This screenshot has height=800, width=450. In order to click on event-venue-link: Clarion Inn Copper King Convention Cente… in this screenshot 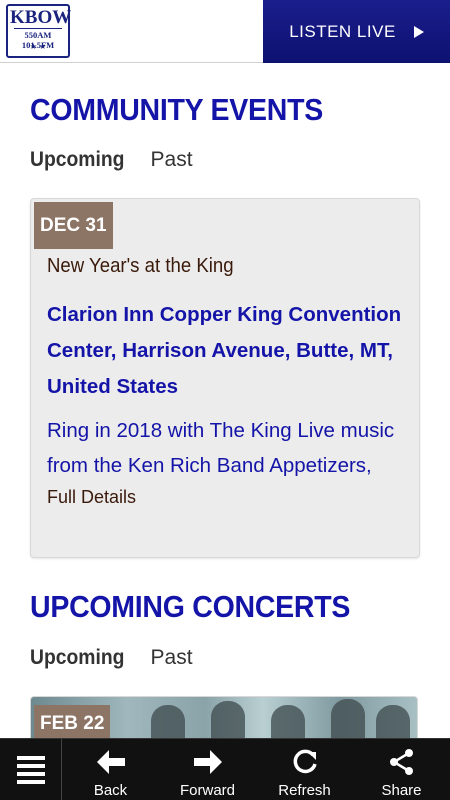, I will do `click(227, 351)`.